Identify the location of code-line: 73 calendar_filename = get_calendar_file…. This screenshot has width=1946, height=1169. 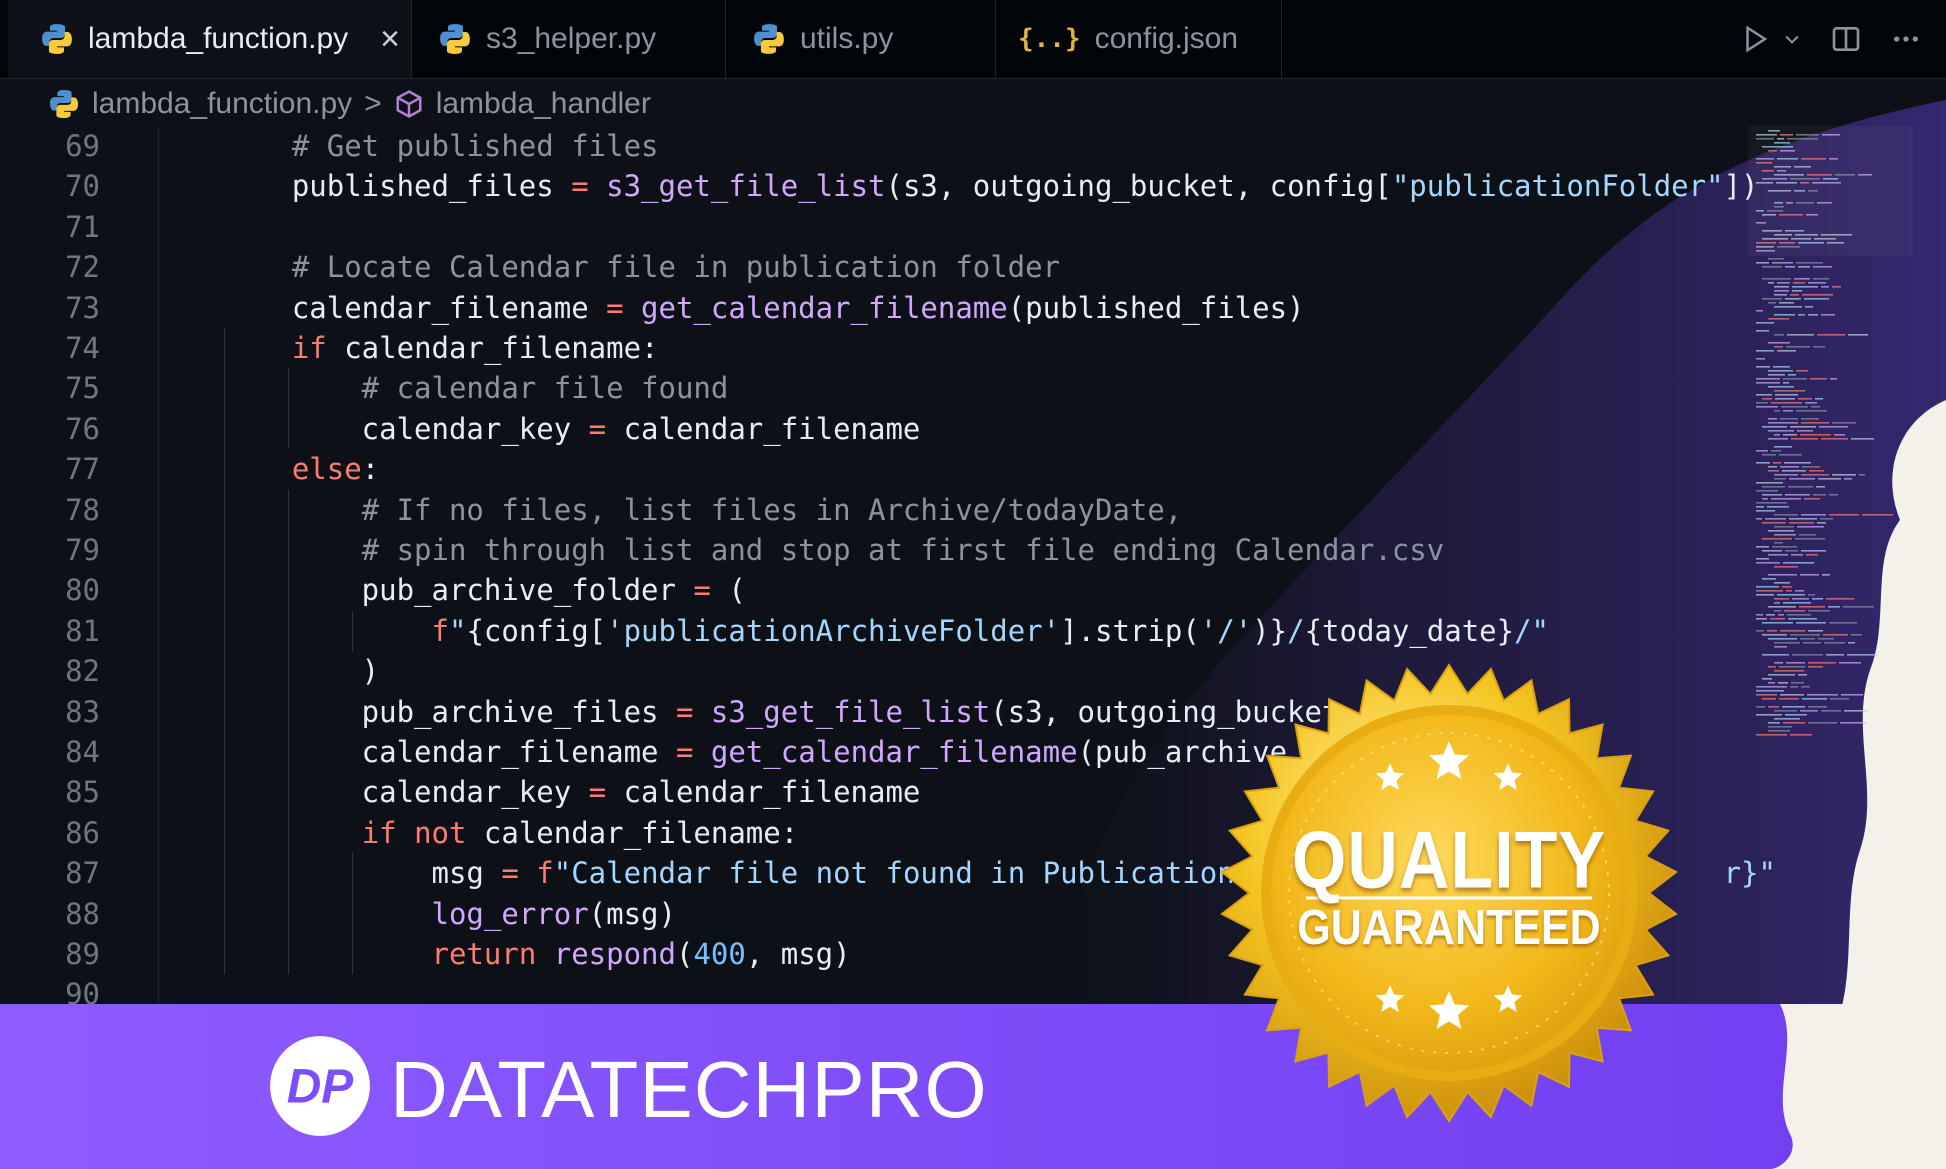
(652, 308).